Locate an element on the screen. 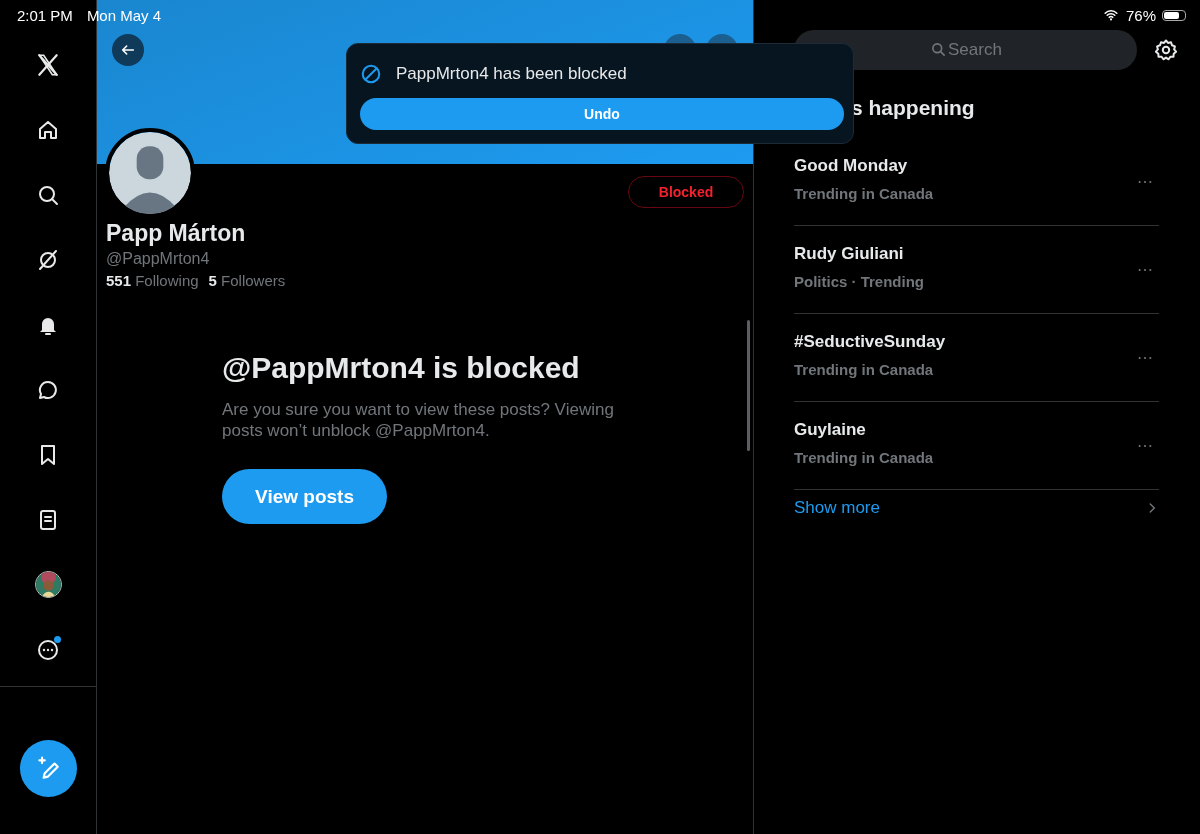 This screenshot has height=834, width=1200. trend-subtitle: Politics · Trending is located at coordinates (859, 281).